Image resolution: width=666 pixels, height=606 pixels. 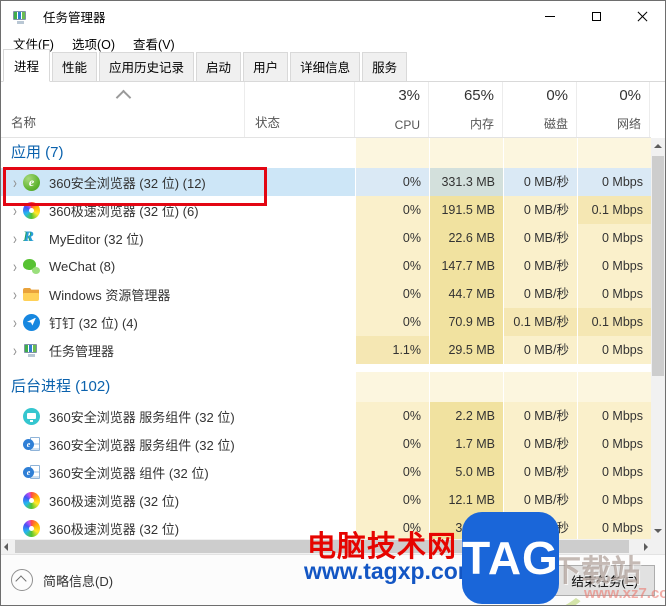 I want to click on network-value-cell: 0.1 Mbps, so click(x=614, y=210).